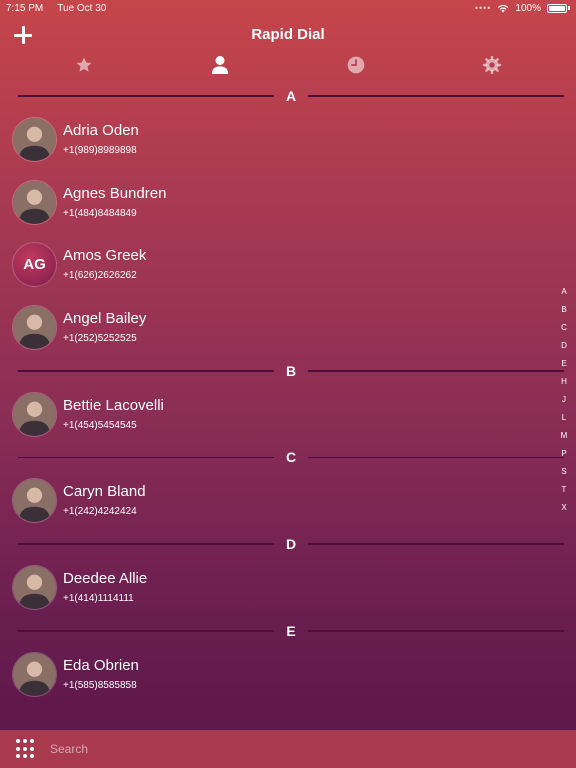 The height and width of the screenshot is (768, 576). Describe the element at coordinates (288, 500) in the screenshot. I see `contact-row: Caryn Bland +1(242)4242424` at that location.